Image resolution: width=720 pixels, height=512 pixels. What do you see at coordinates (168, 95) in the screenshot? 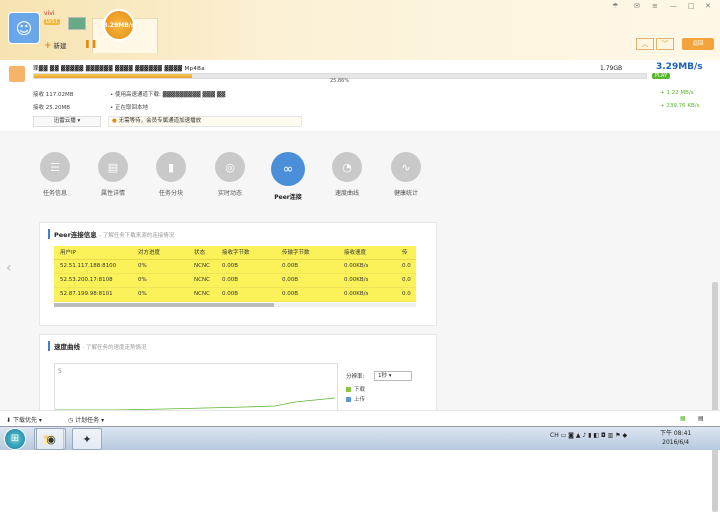
I see `high-speed-channel: • 使用高速通道下载: ▓▓▓▓▓▓▓▓▓ ▓▓▓ ▓▓` at bounding box center [168, 95].